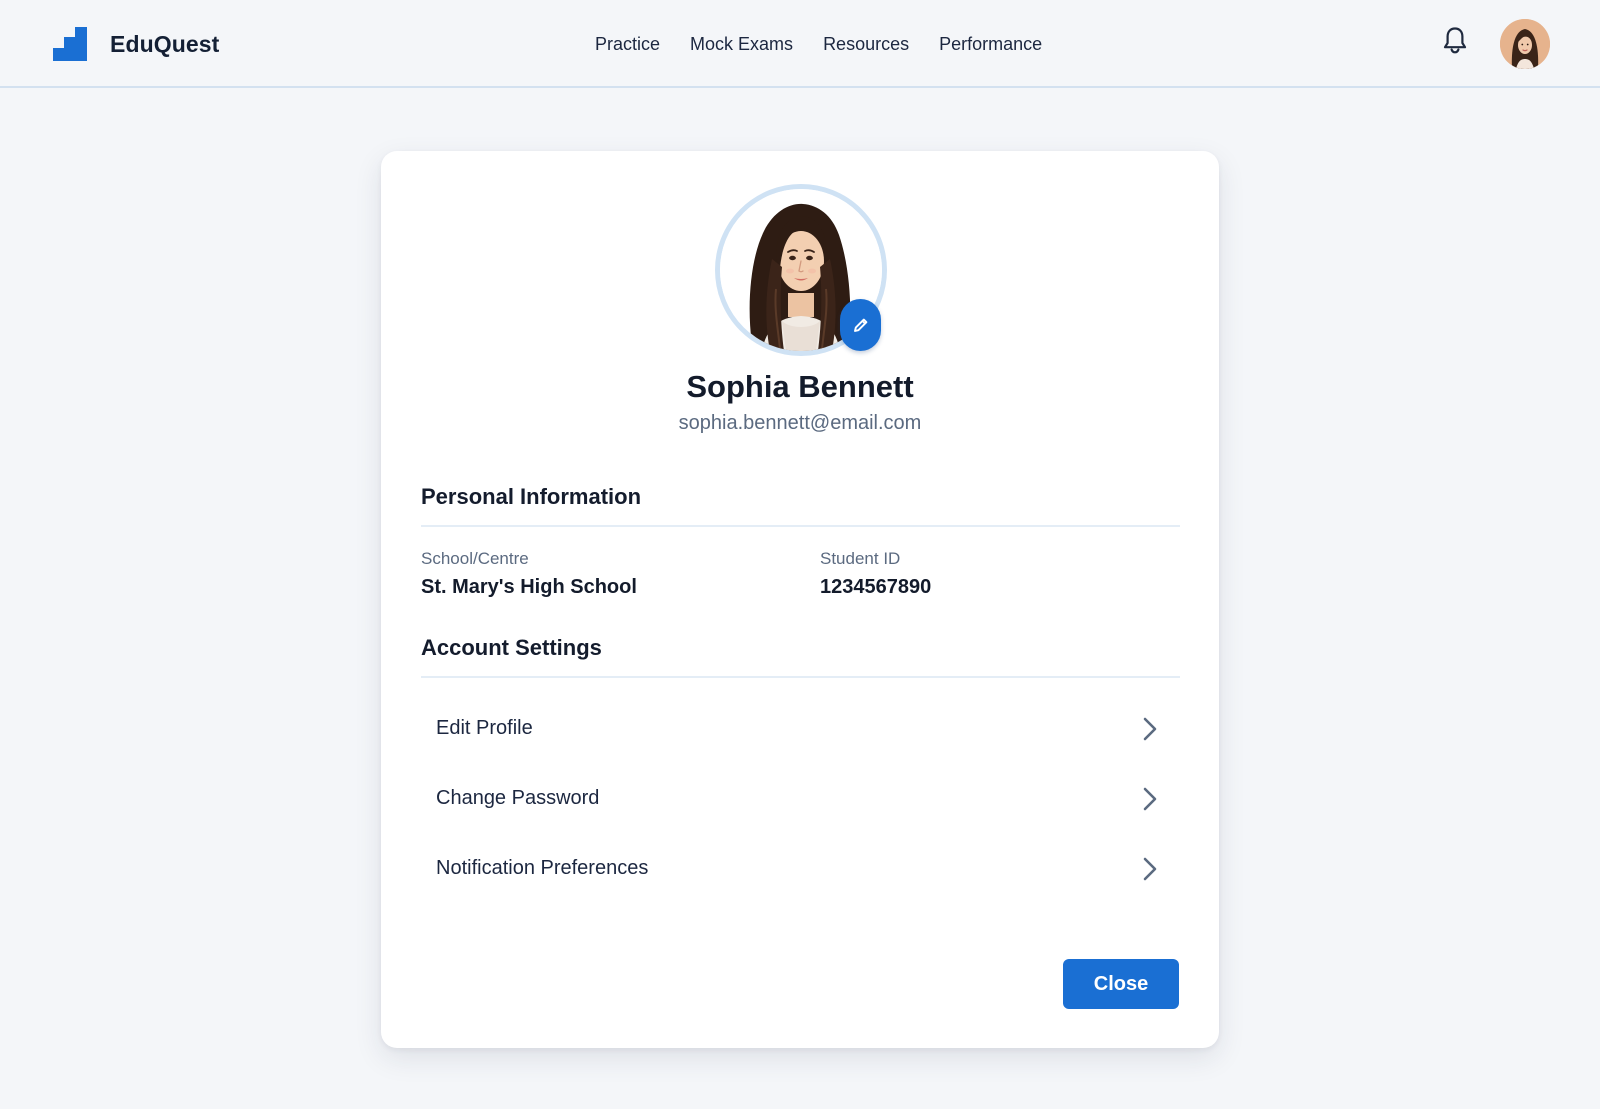 This screenshot has height=1109, width=1600. I want to click on brand: EduQuest, so click(136, 44).